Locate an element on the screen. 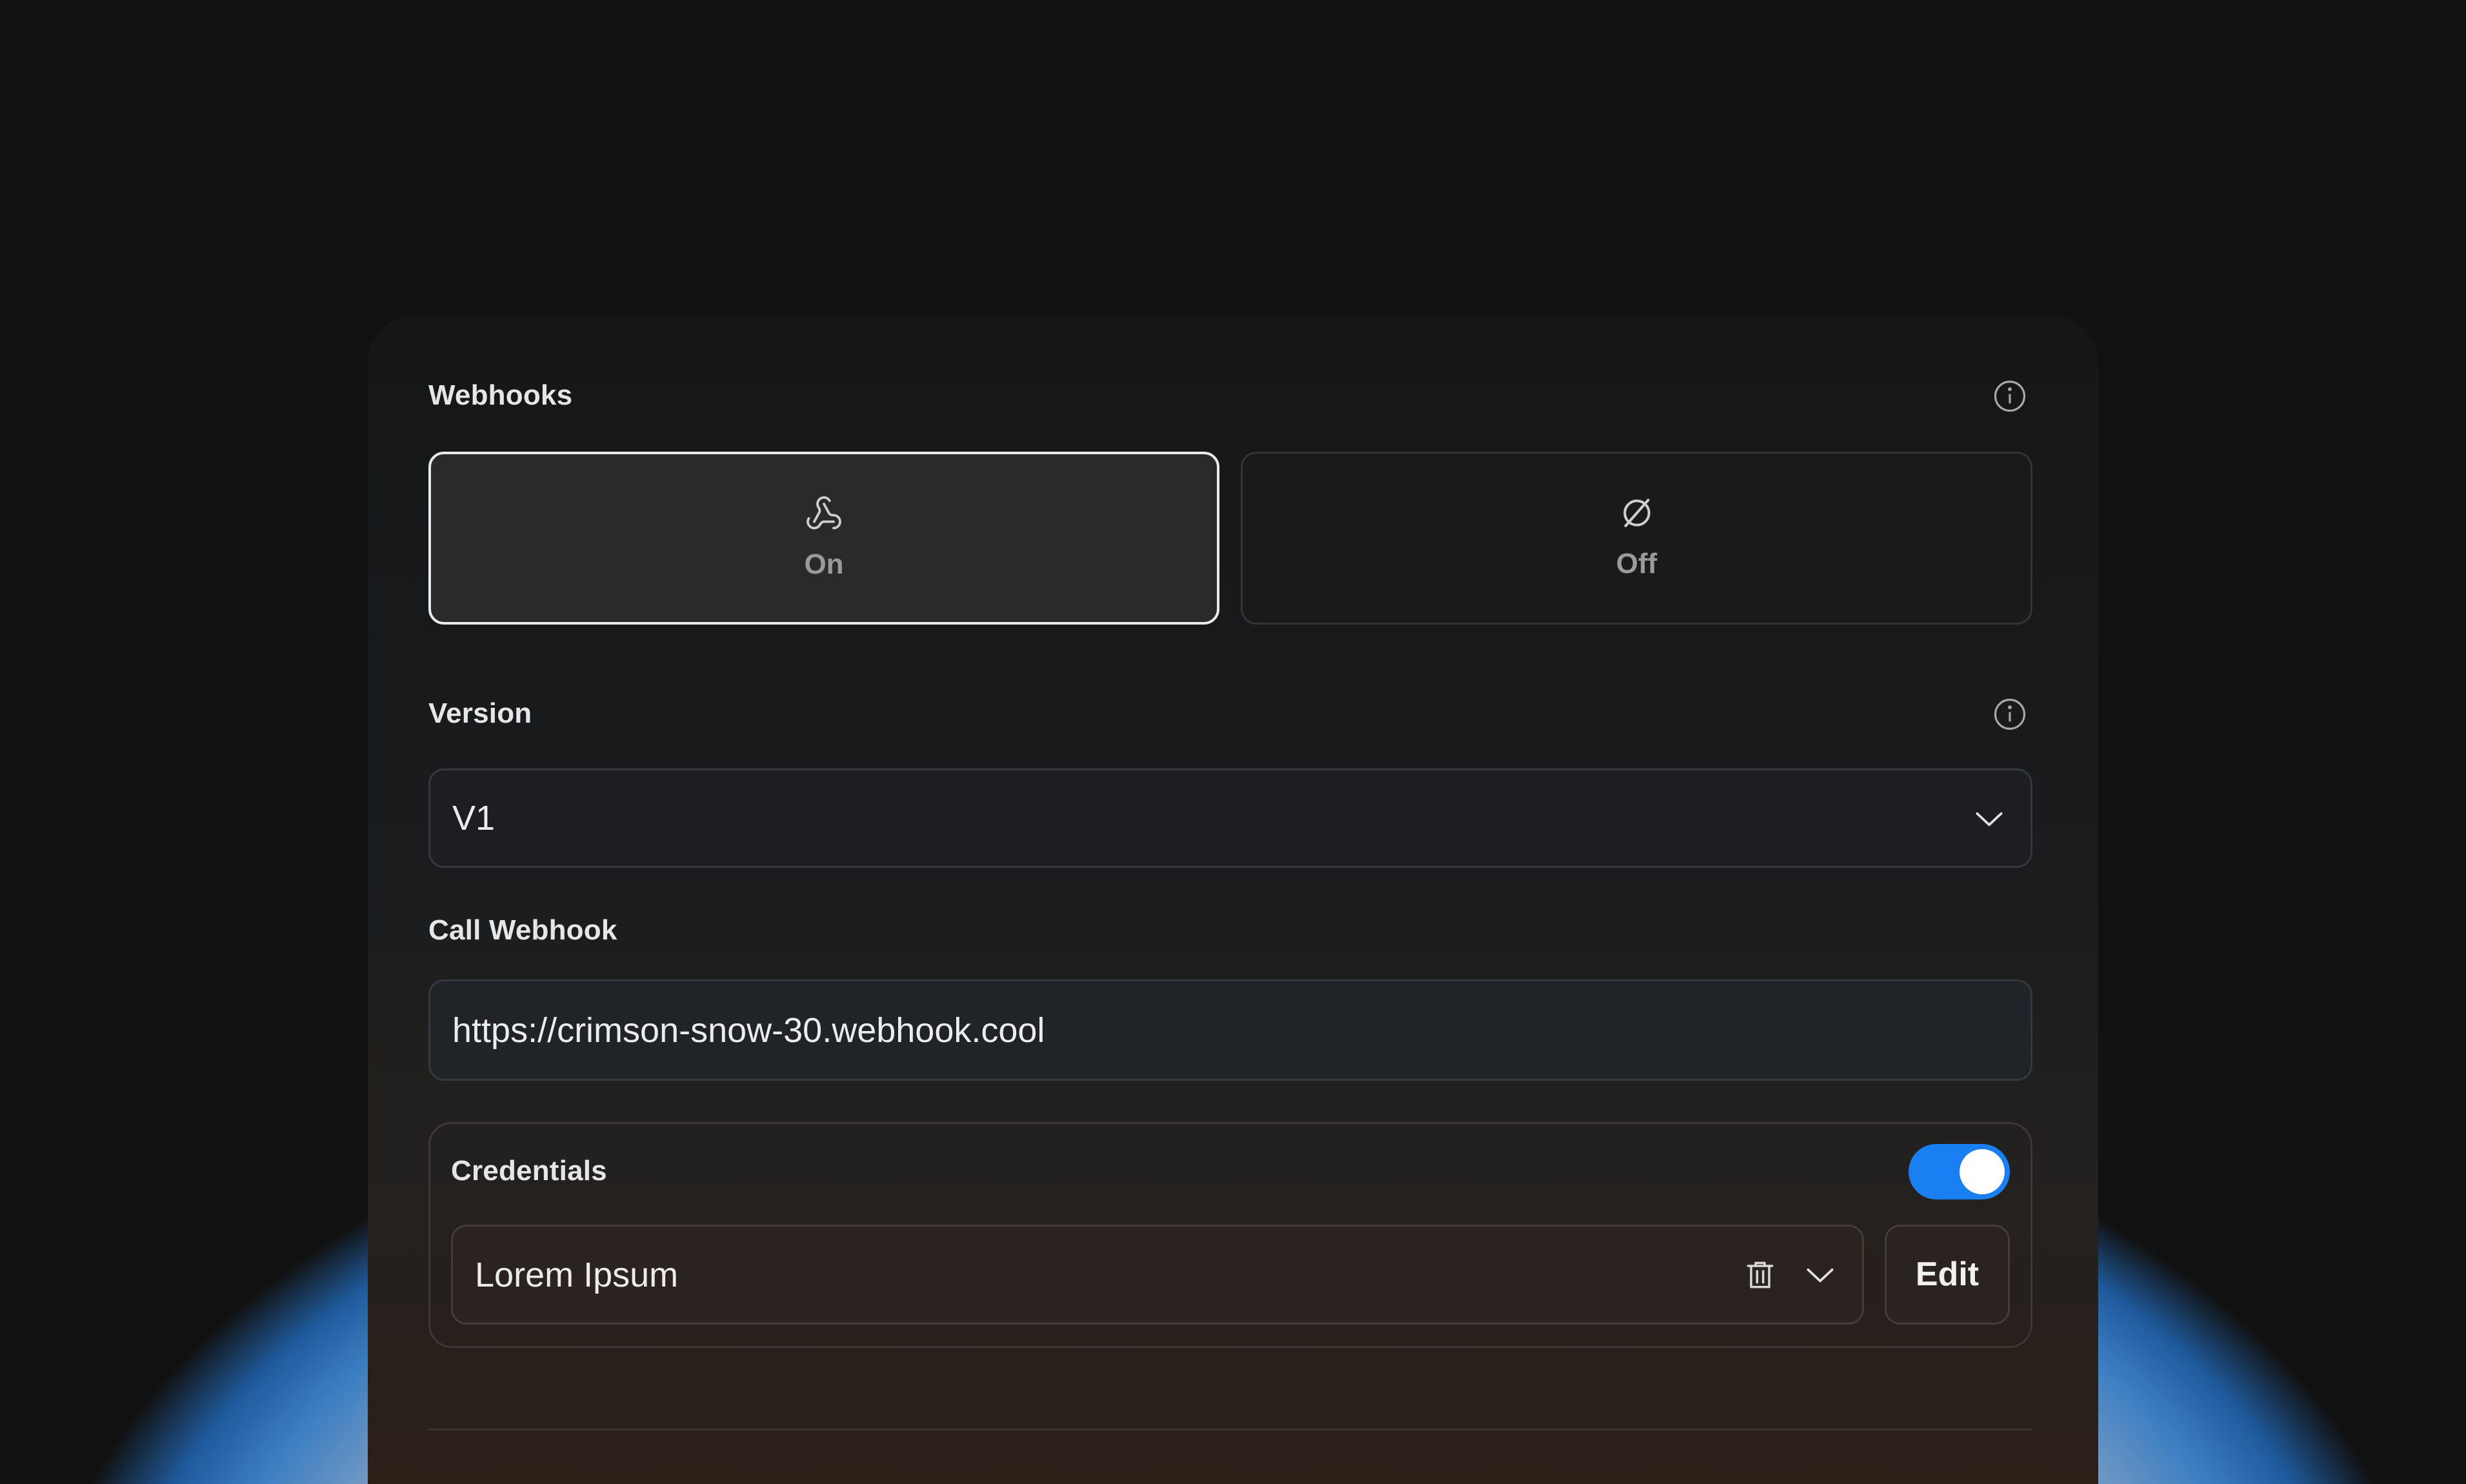  trash-icon is located at coordinates (1760, 1275).